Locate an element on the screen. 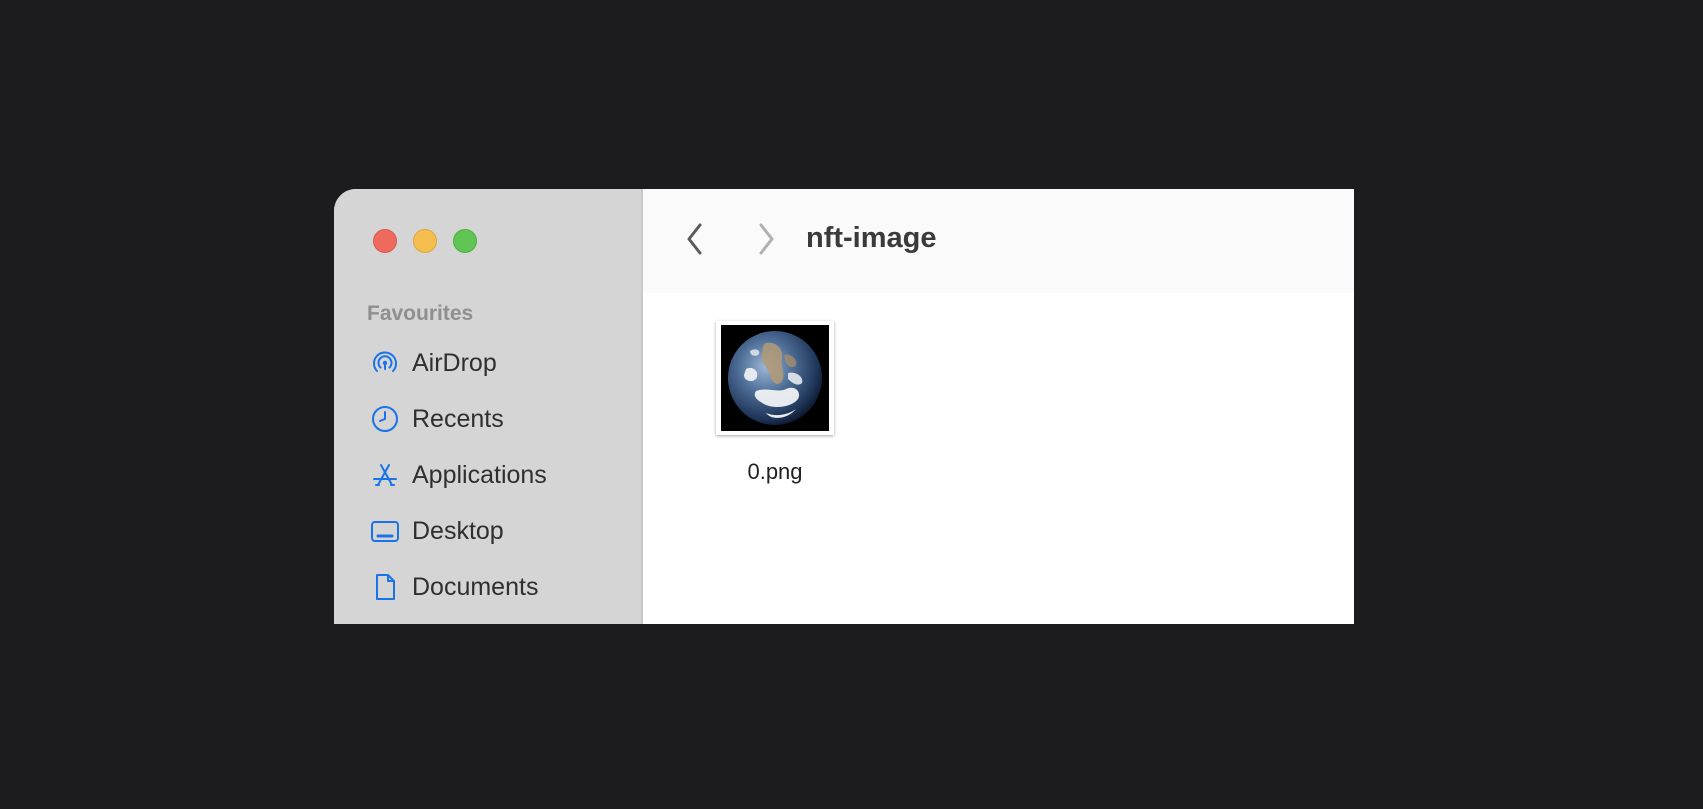 Image resolution: width=1703 pixels, height=809 pixels. chevron-right-icon is located at coordinates (766, 239).